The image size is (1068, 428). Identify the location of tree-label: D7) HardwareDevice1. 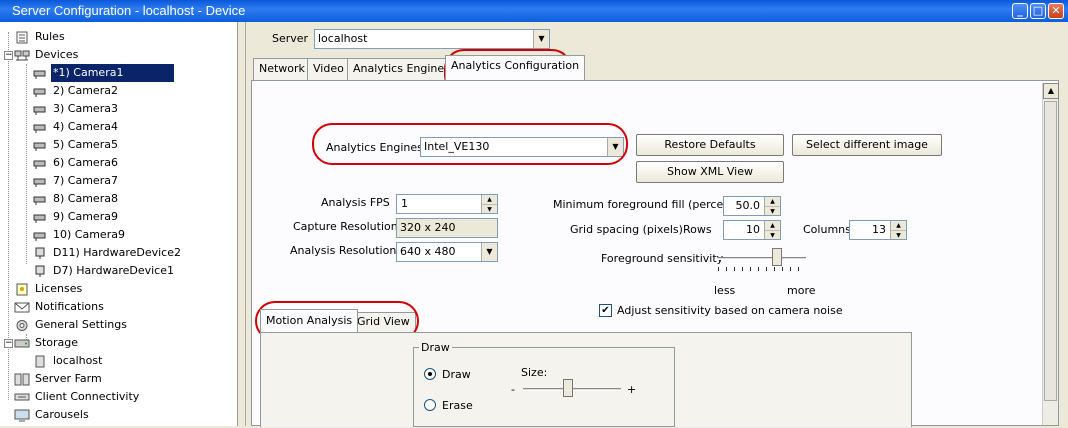
(113, 270).